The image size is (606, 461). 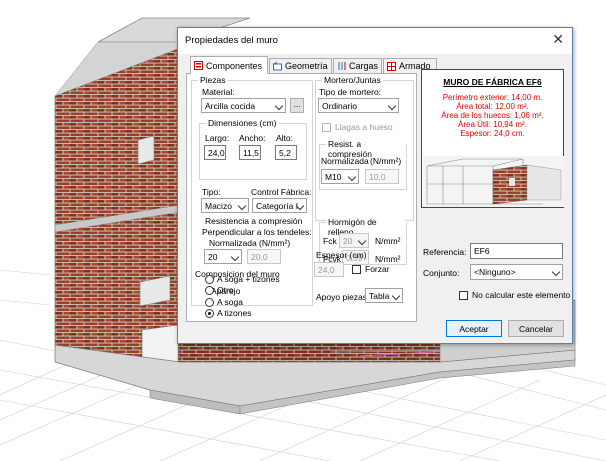 I want to click on tab-label: Cargas, so click(x=363, y=66).